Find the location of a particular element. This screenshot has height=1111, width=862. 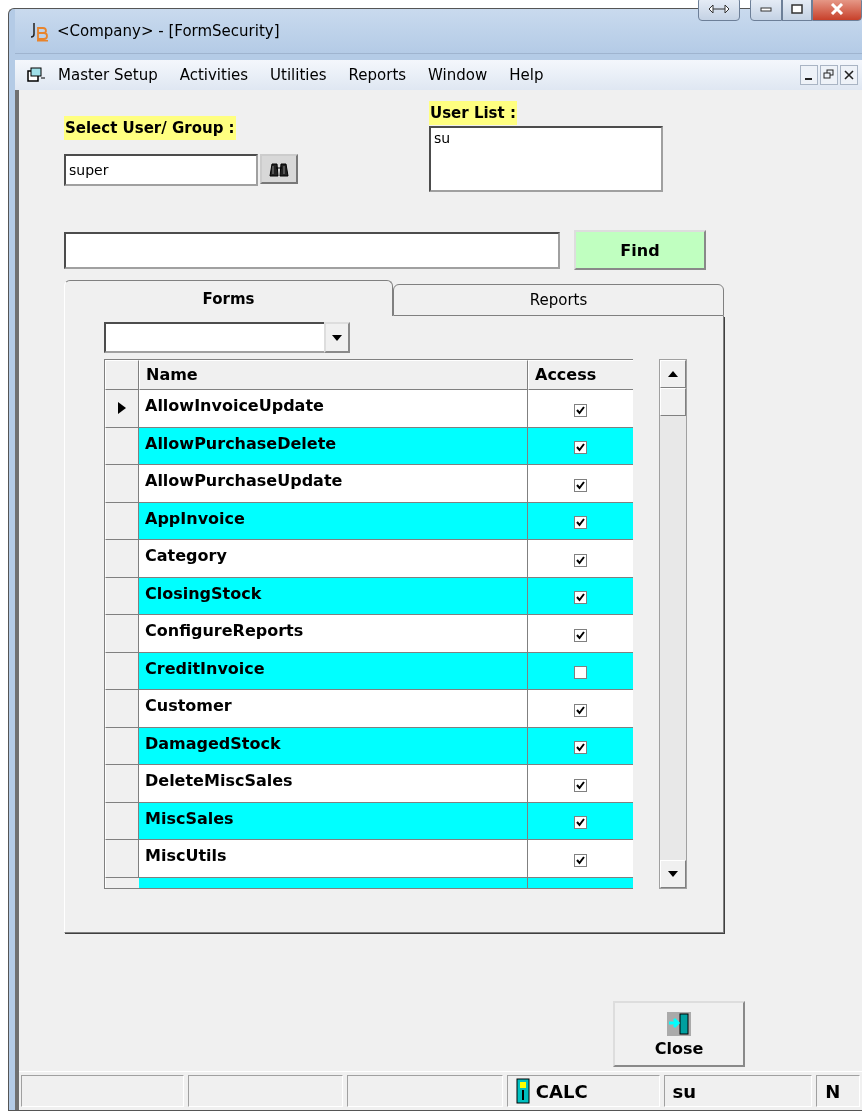

up-arrow-icon is located at coordinates (673, 374).